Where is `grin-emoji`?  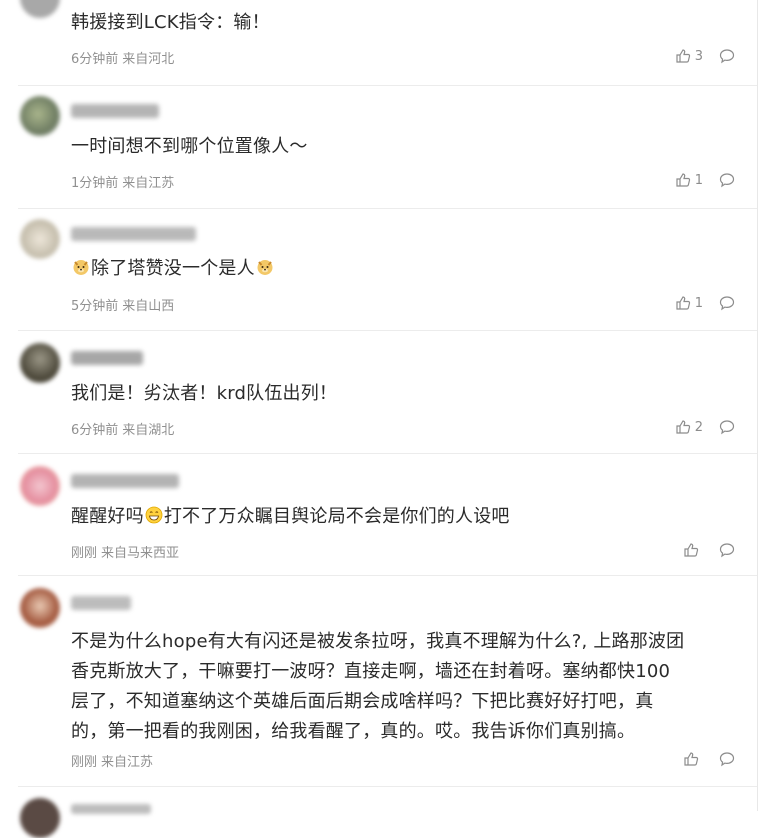
grin-emoji is located at coordinates (154, 515).